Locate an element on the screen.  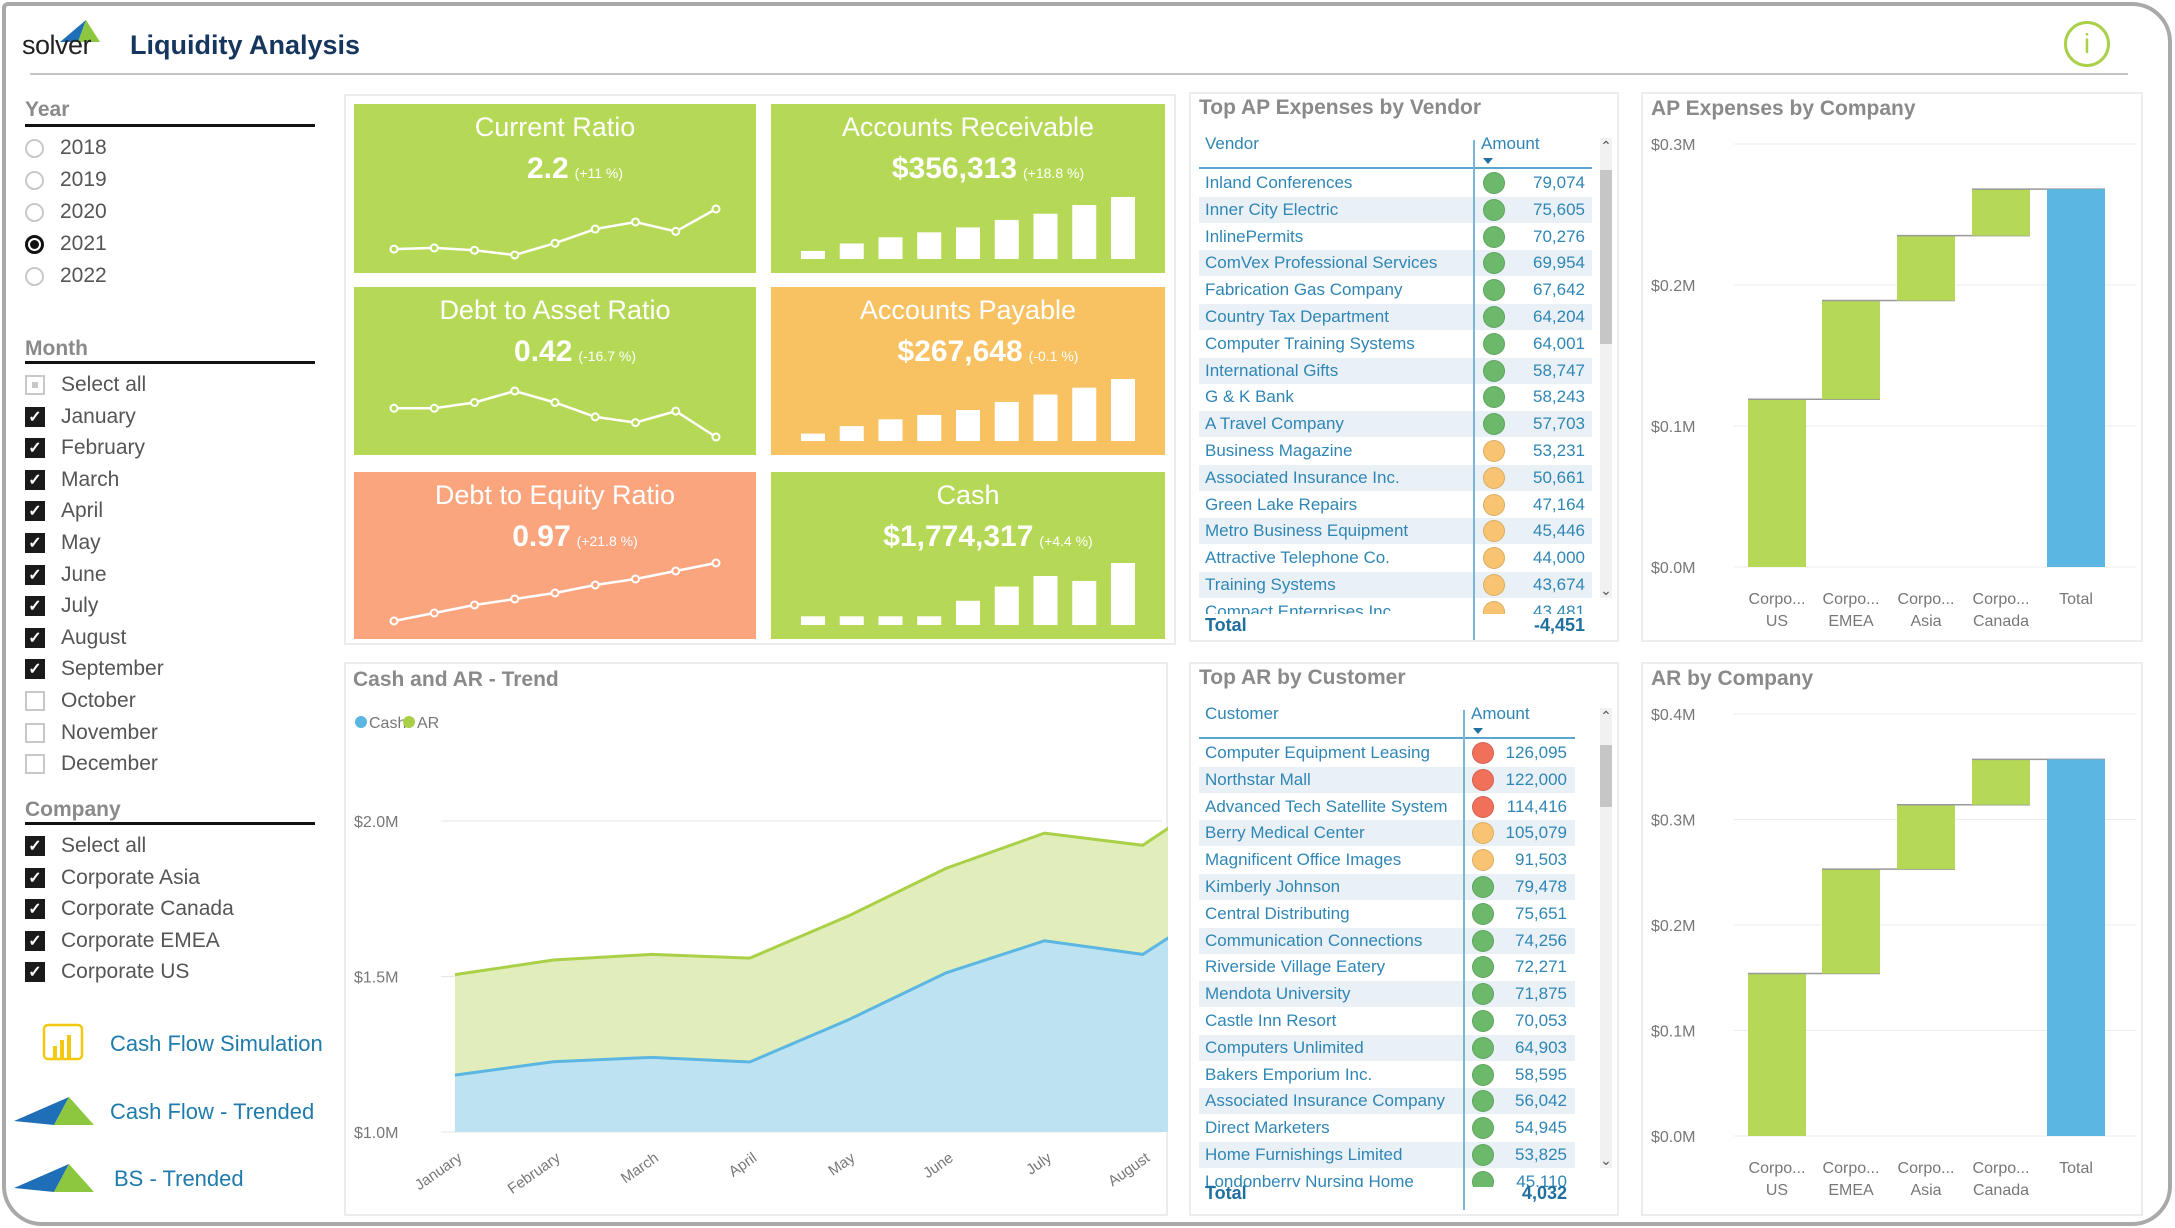
table-row: A Travel Company 57,703 is located at coordinates (1395, 424).